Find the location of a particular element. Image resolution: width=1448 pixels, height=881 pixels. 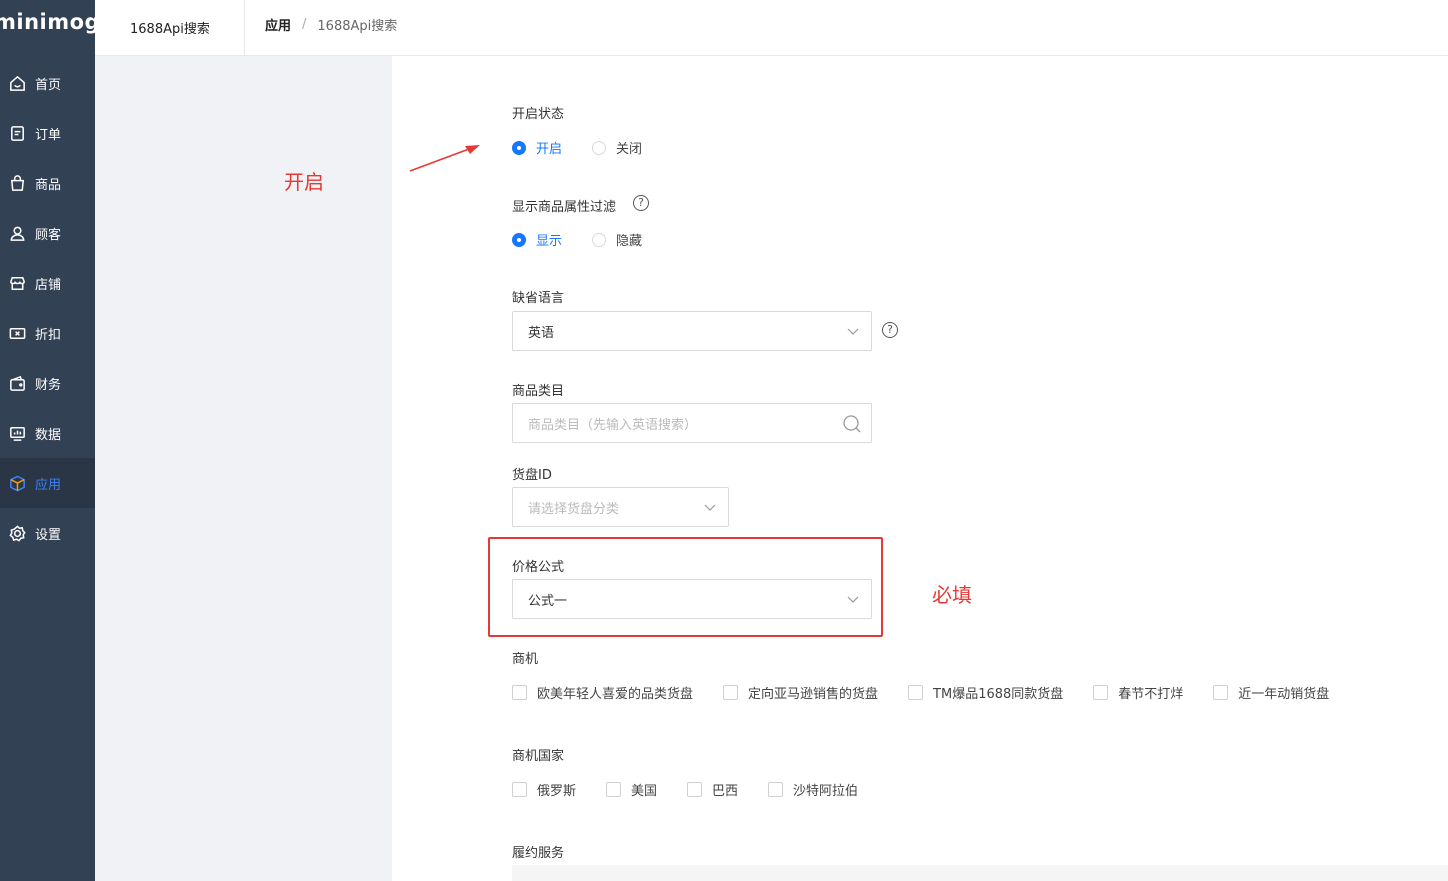

radio-checked-icon is located at coordinates (519, 147).